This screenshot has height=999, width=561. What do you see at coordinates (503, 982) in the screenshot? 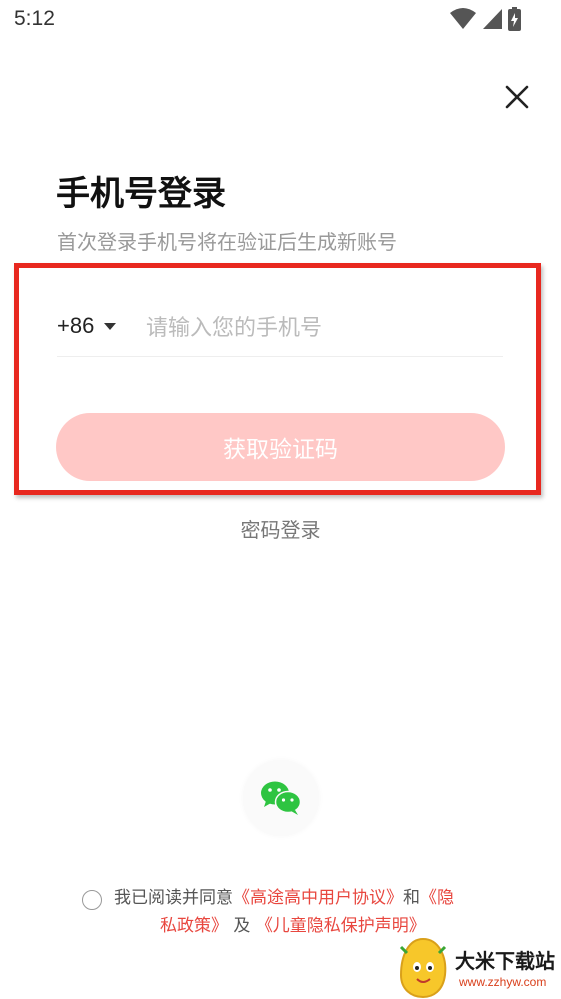
I see `watermark-url: www.zzhyw.com` at bounding box center [503, 982].